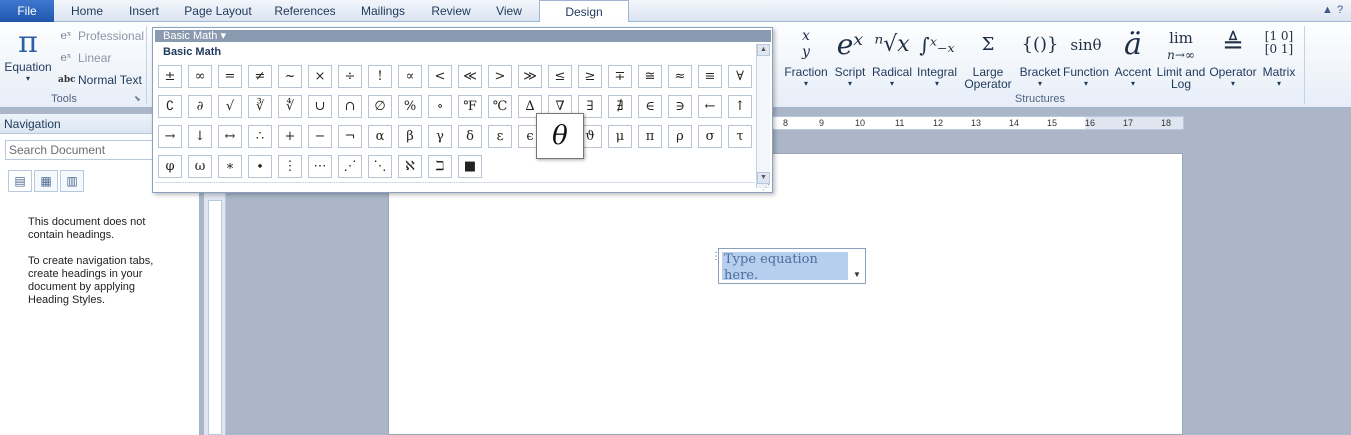 This screenshot has width=1351, height=435. Describe the element at coordinates (440, 106) in the screenshot. I see `symbol-cell: ∘` at that location.